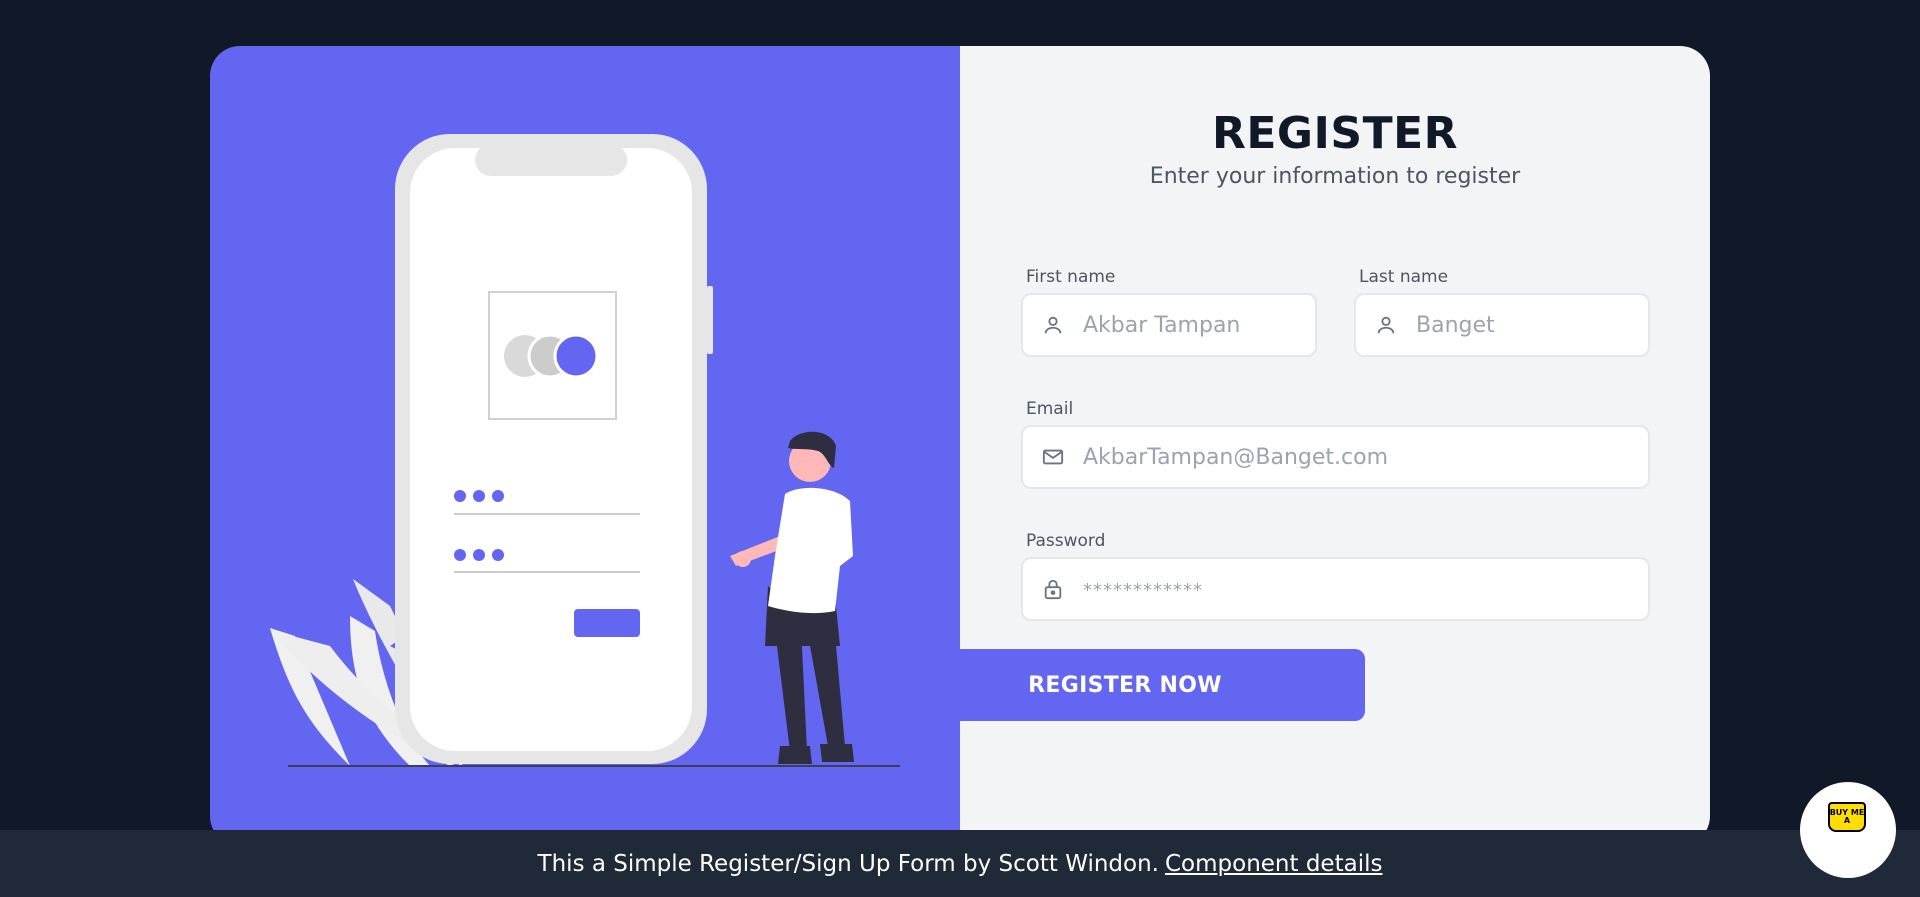  Describe the element at coordinates (1560, 325) in the screenshot. I see `last-name-input` at that location.